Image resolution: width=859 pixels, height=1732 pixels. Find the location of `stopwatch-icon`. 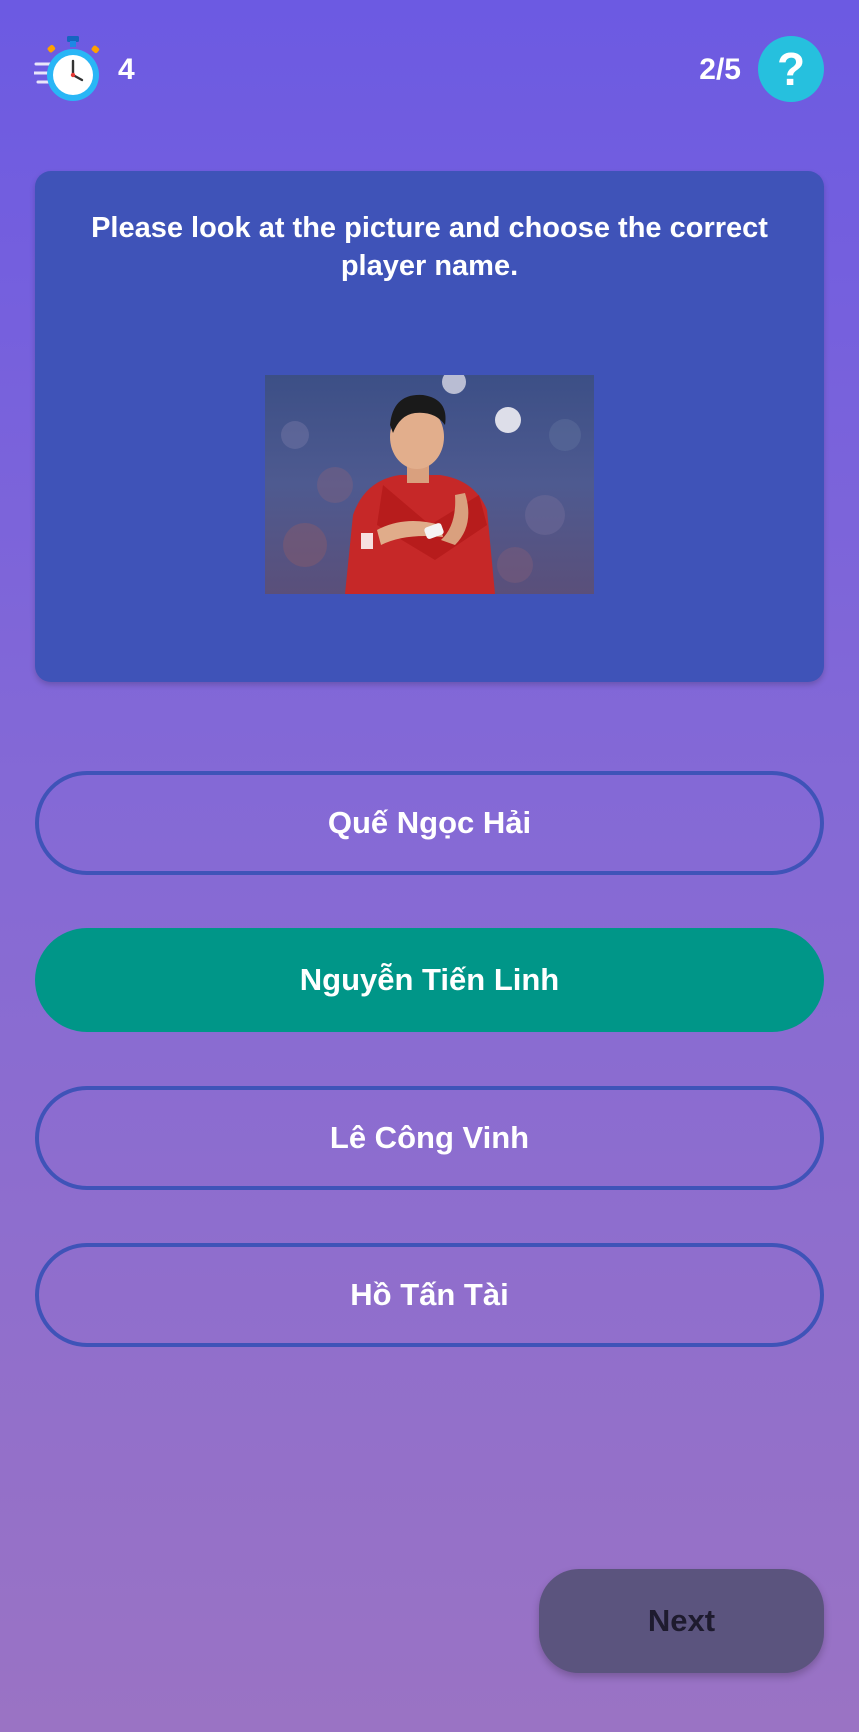

stopwatch-icon is located at coordinates (69, 69).